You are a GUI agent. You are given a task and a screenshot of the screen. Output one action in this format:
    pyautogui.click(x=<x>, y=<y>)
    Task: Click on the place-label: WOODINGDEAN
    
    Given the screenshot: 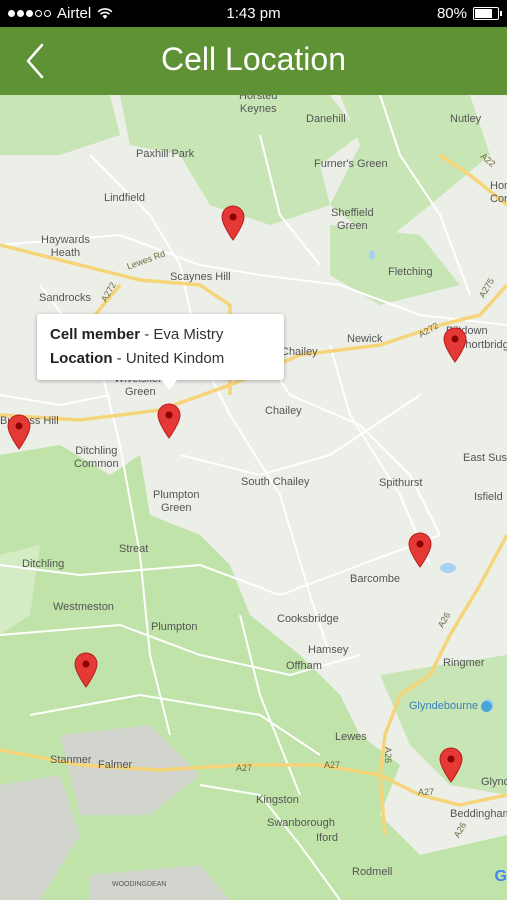 What is the action you would take?
    pyautogui.click(x=139, y=884)
    